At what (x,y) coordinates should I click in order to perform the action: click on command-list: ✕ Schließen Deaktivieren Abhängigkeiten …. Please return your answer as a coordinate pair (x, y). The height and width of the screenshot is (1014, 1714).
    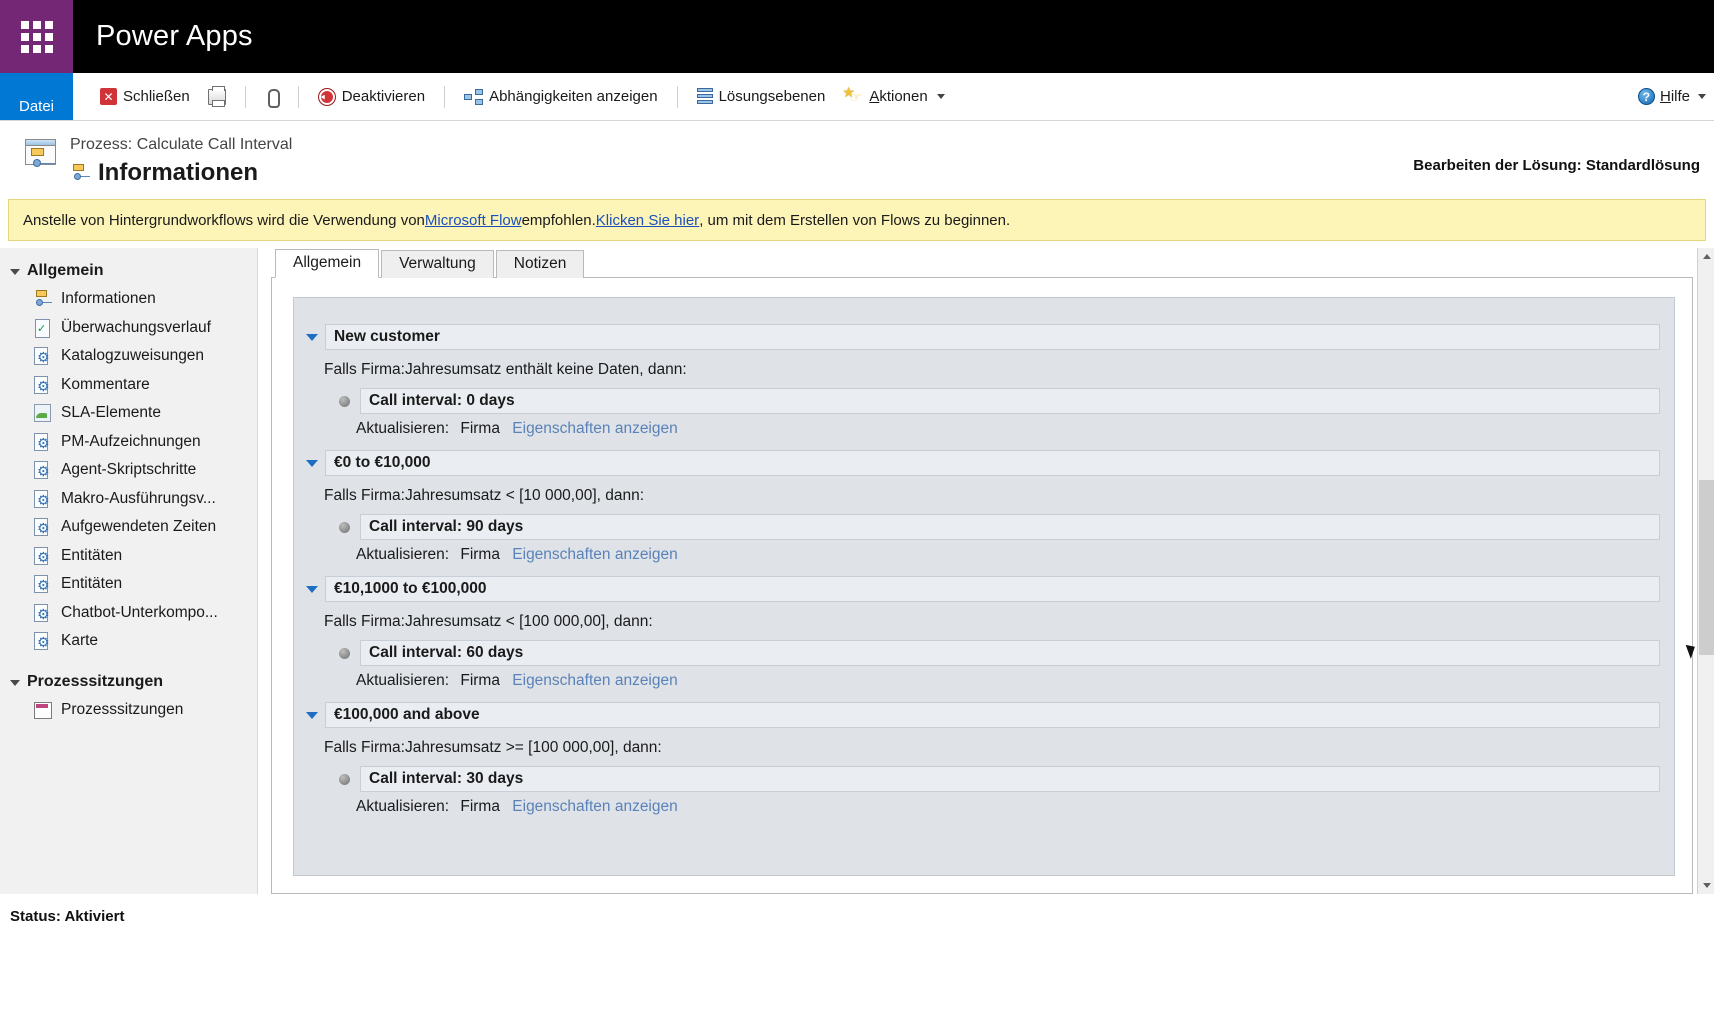
    Looking at the image, I should click on (855, 96).